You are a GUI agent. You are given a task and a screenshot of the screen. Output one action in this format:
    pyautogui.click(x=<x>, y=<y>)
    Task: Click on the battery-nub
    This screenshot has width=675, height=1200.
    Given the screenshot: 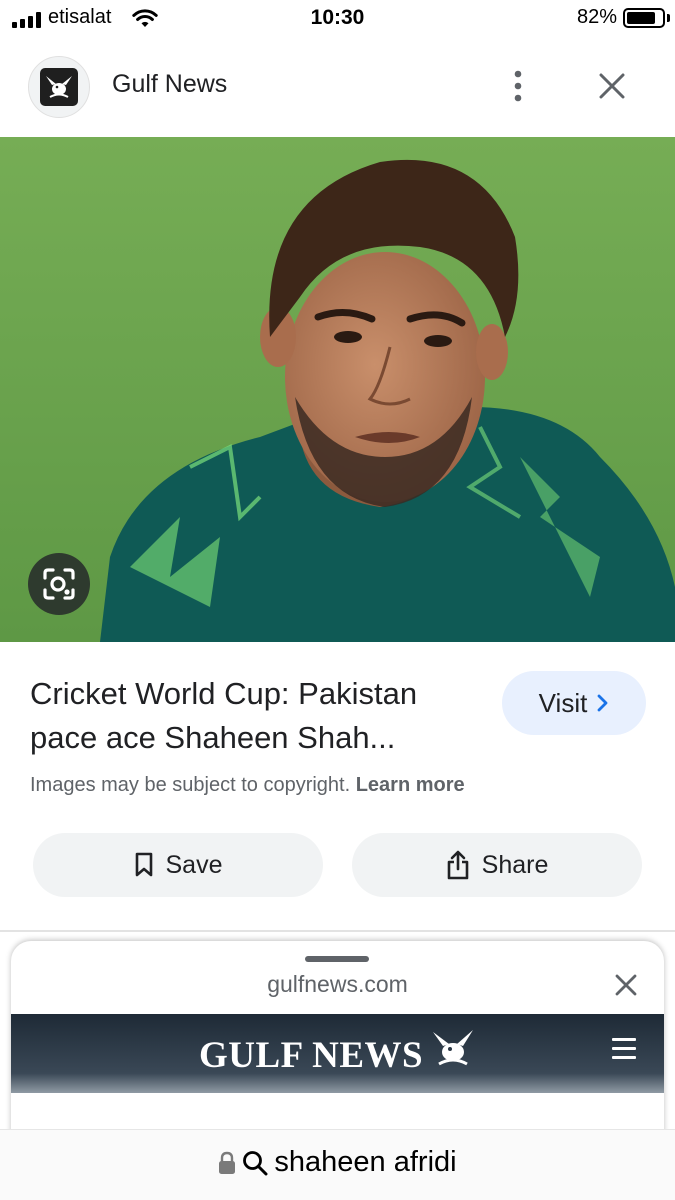 What is the action you would take?
    pyautogui.click(x=668, y=18)
    